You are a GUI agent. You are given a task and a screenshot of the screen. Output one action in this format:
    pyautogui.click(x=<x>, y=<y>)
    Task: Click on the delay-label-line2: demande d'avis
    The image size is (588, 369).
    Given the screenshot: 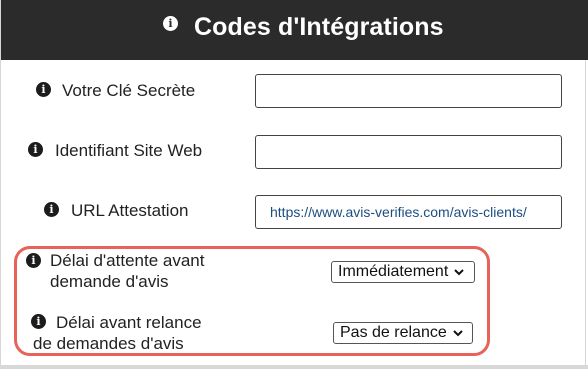 What is the action you would take?
    pyautogui.click(x=109, y=281)
    